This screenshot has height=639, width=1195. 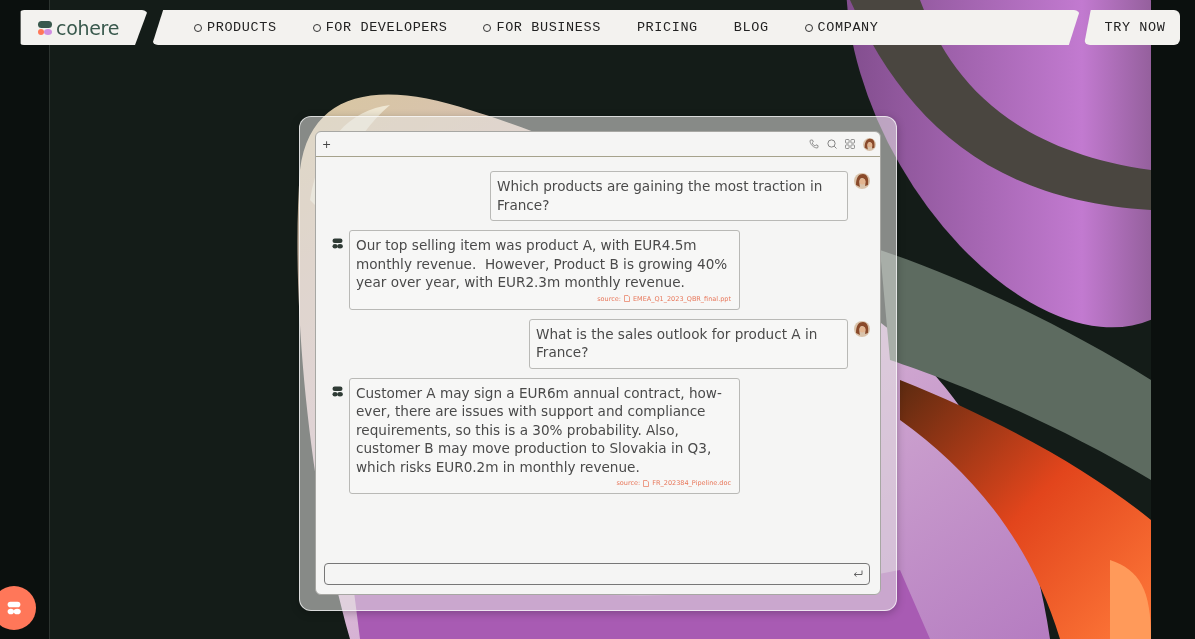 What do you see at coordinates (677, 343) in the screenshot?
I see `message-text: What is the sales outlook for product A in France?` at bounding box center [677, 343].